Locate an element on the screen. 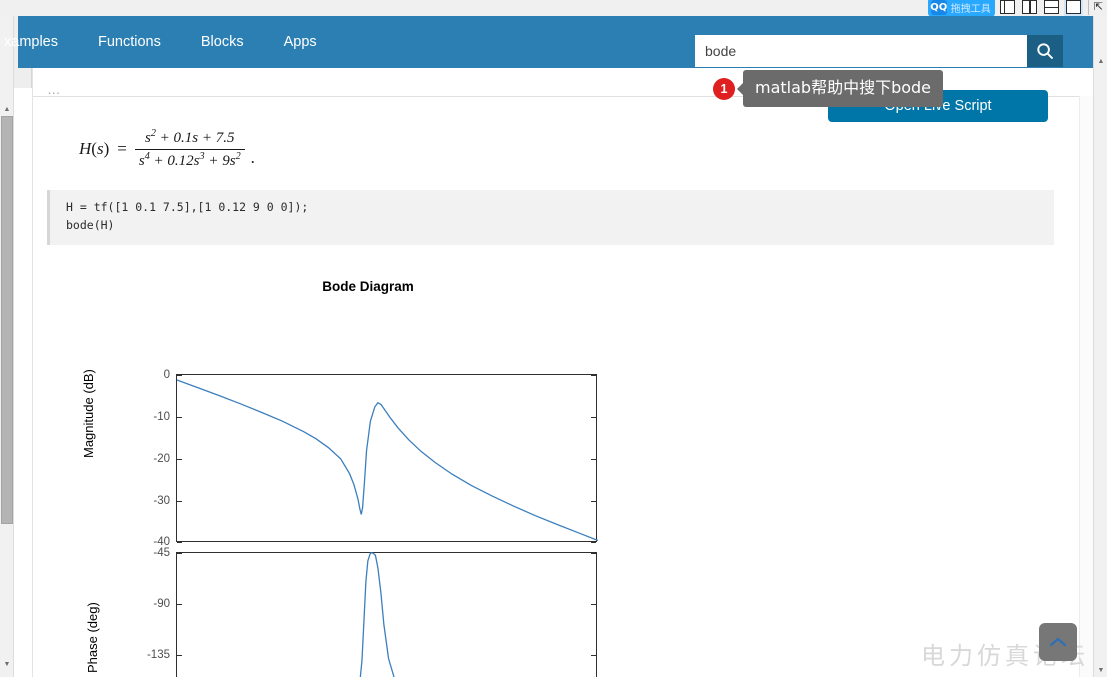 The height and width of the screenshot is (677, 1107). search-icon is located at coordinates (1045, 51).